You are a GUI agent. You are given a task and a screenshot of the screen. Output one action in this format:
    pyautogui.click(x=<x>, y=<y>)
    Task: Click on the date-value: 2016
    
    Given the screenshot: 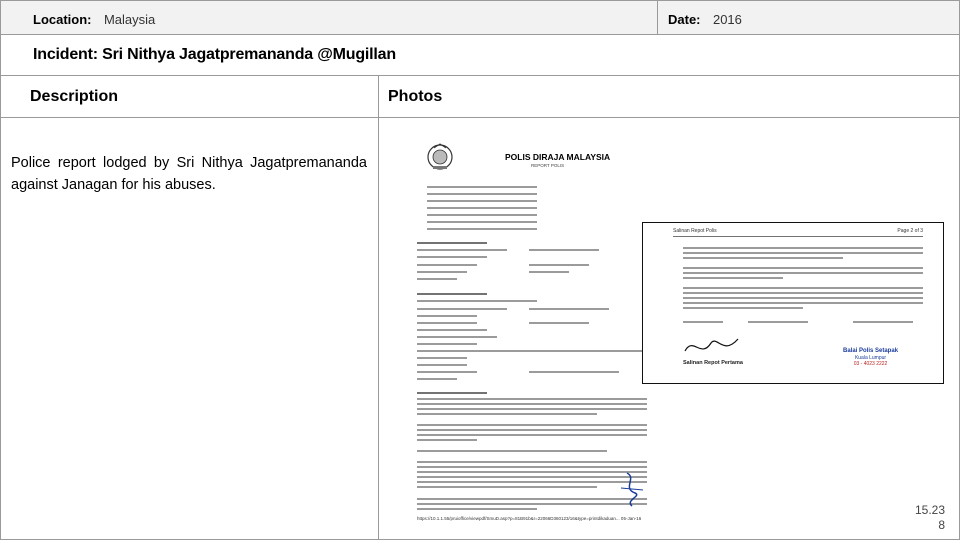 What is the action you would take?
    pyautogui.click(x=727, y=19)
    